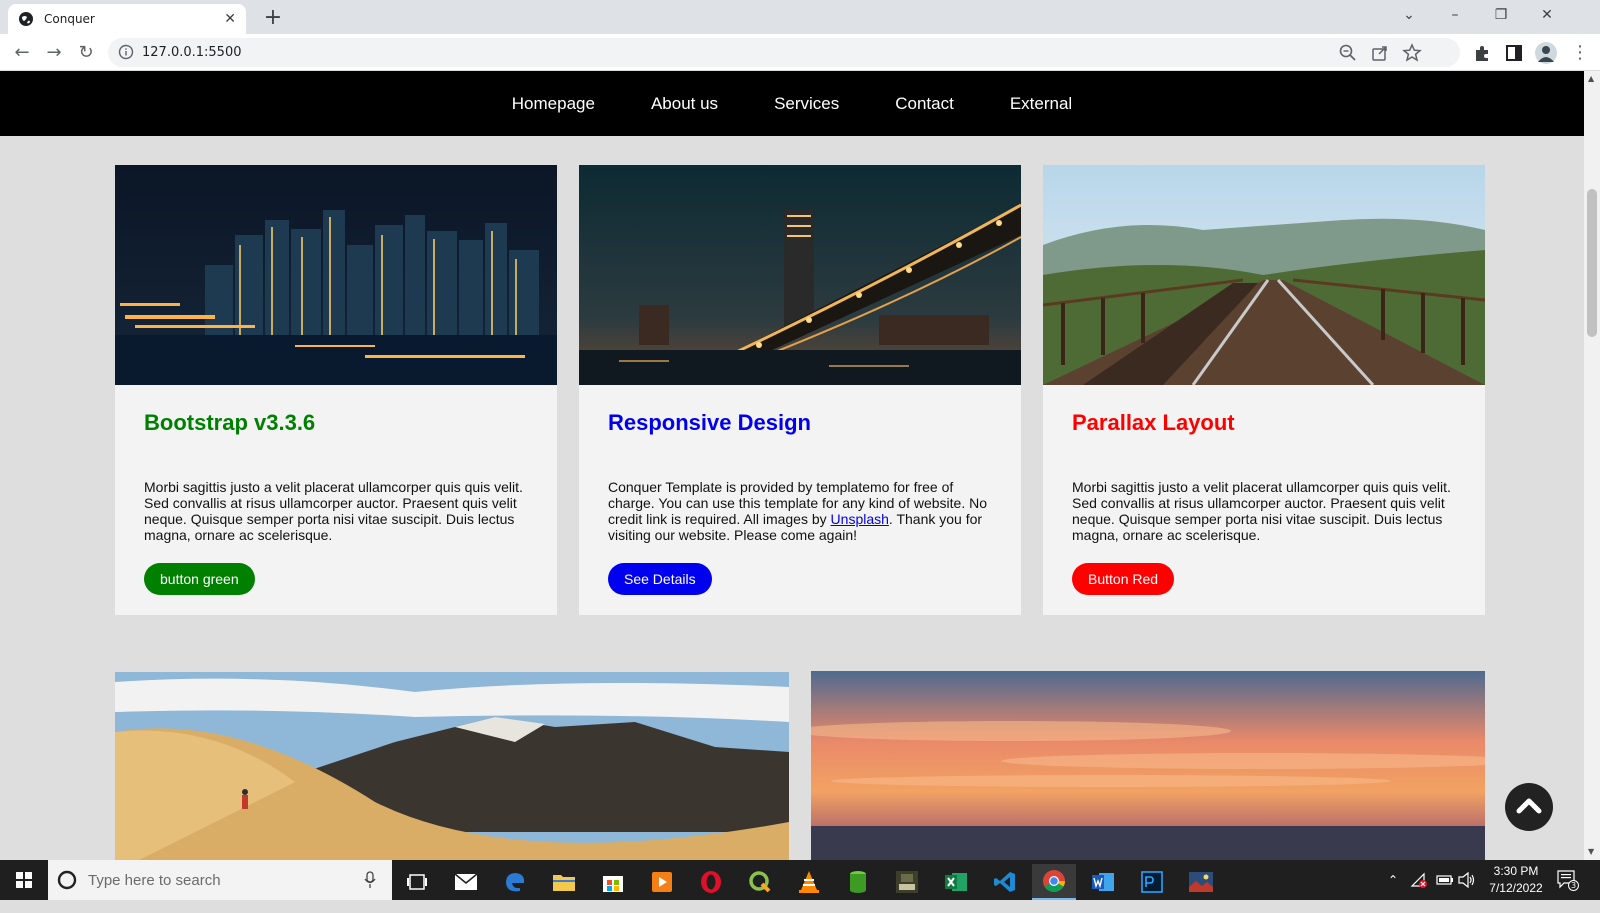  Describe the element at coordinates (613, 882) in the screenshot. I see `microsoft-store-icon` at that location.